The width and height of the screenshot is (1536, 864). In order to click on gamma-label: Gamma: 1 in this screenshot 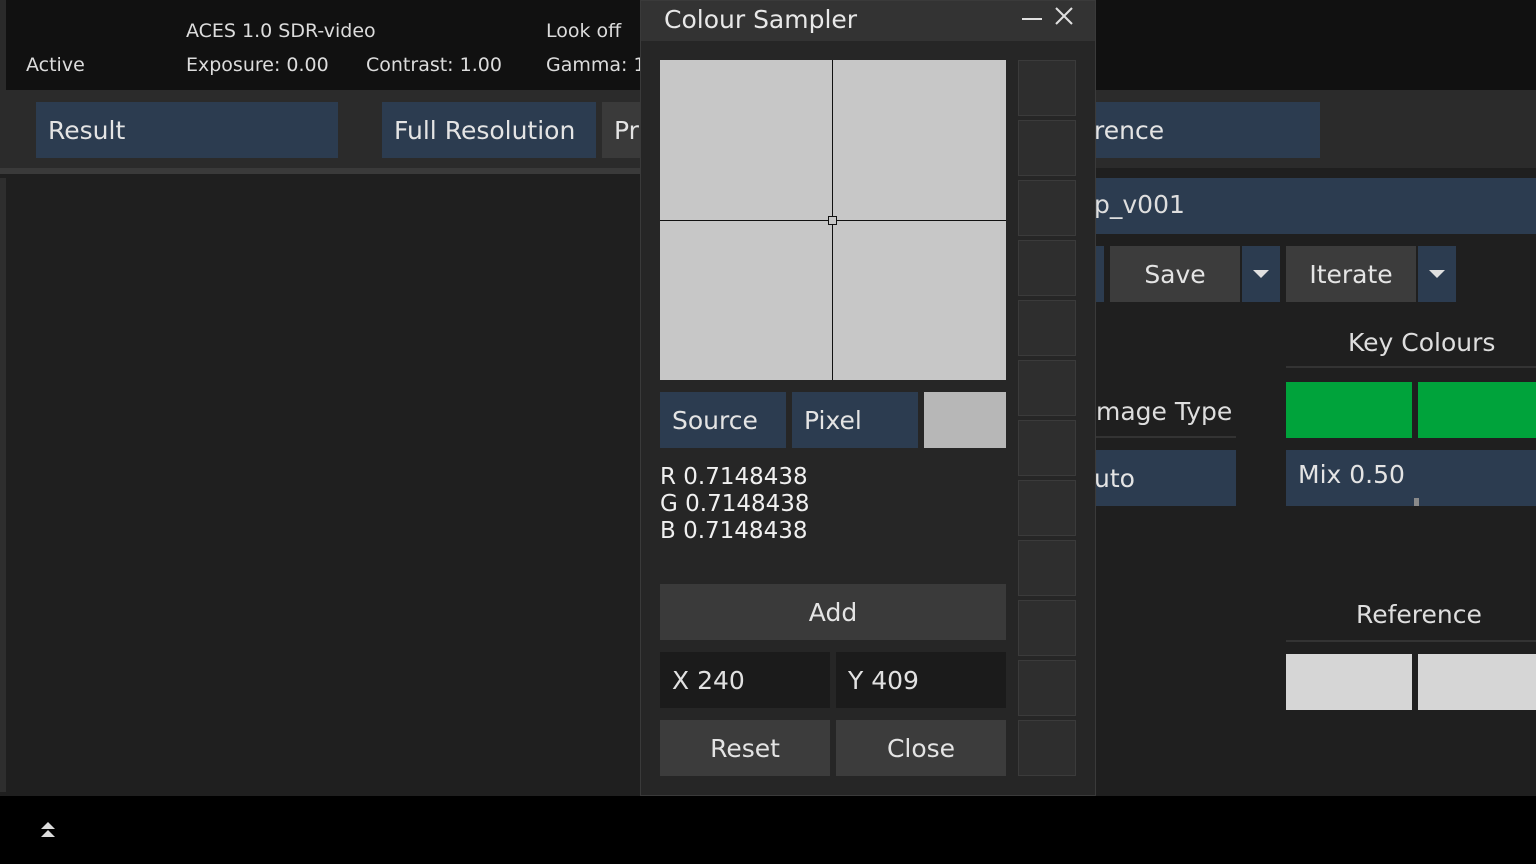, I will do `click(596, 65)`.